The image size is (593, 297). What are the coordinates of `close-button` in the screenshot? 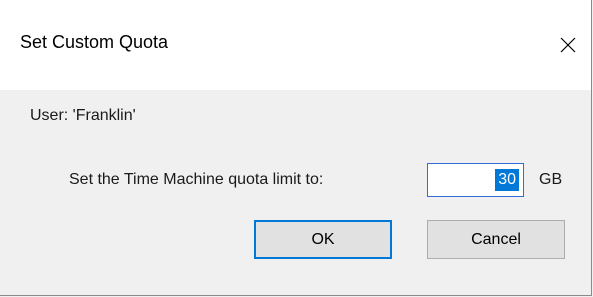 It's located at (568, 45).